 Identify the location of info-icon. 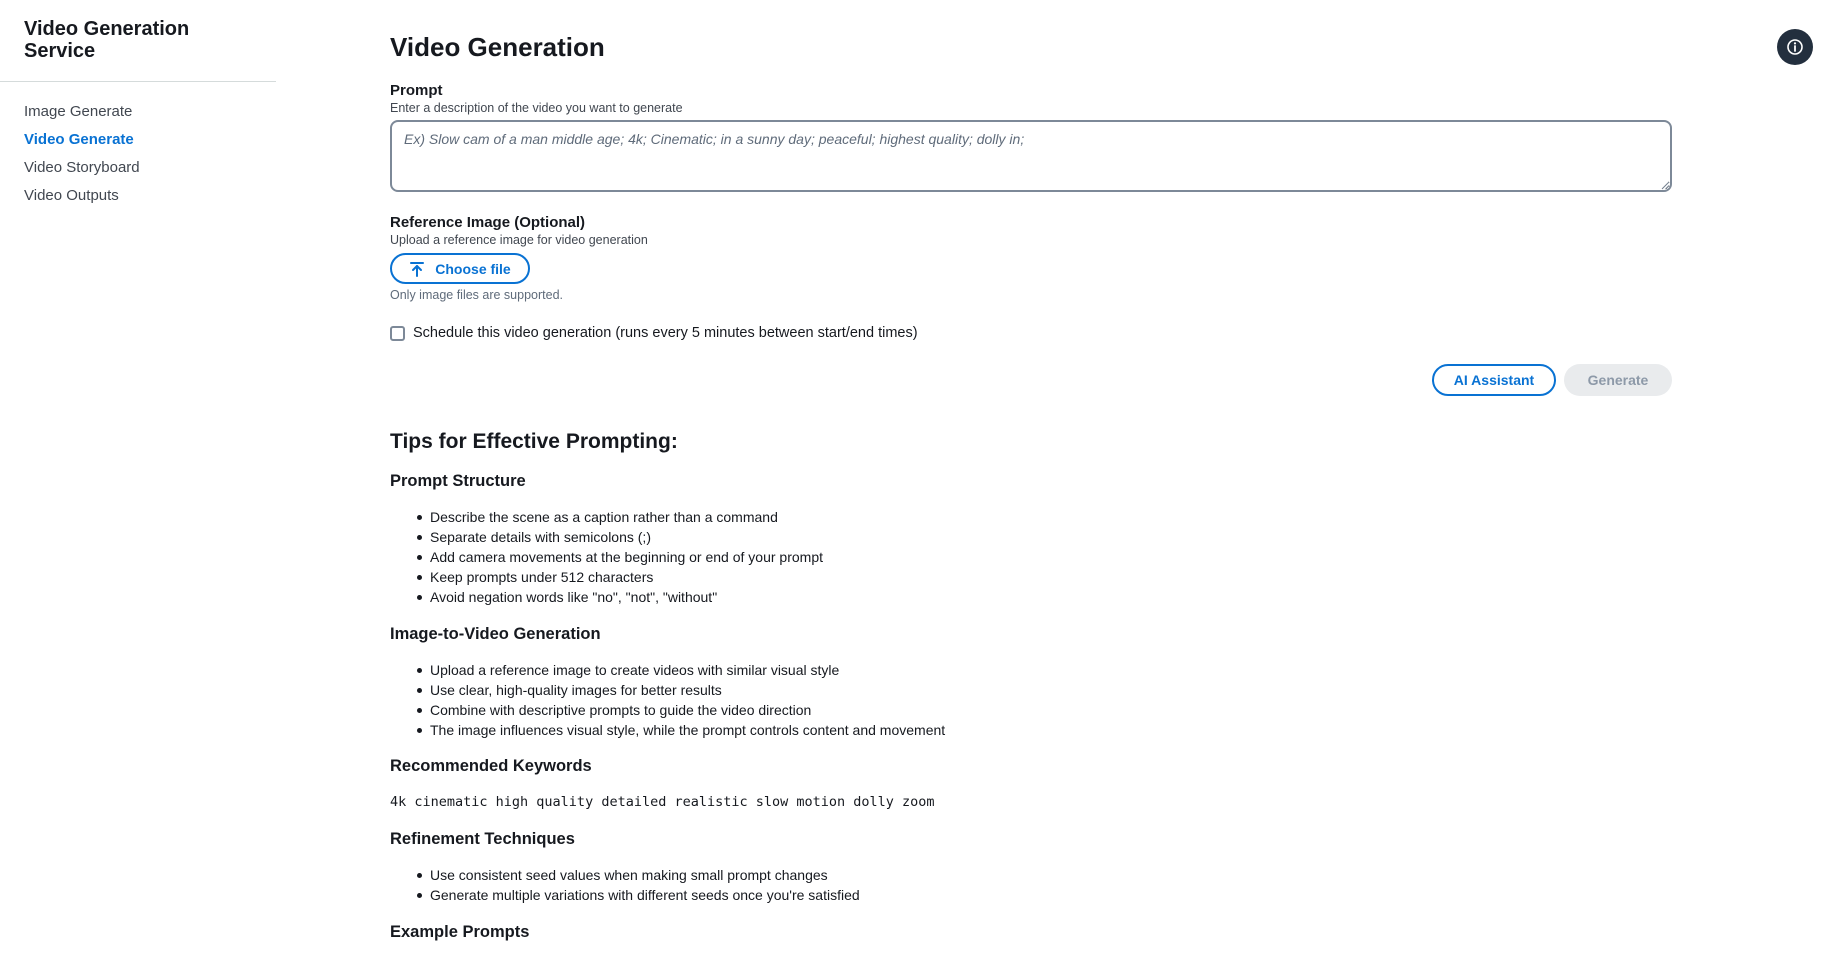
(1795, 47).